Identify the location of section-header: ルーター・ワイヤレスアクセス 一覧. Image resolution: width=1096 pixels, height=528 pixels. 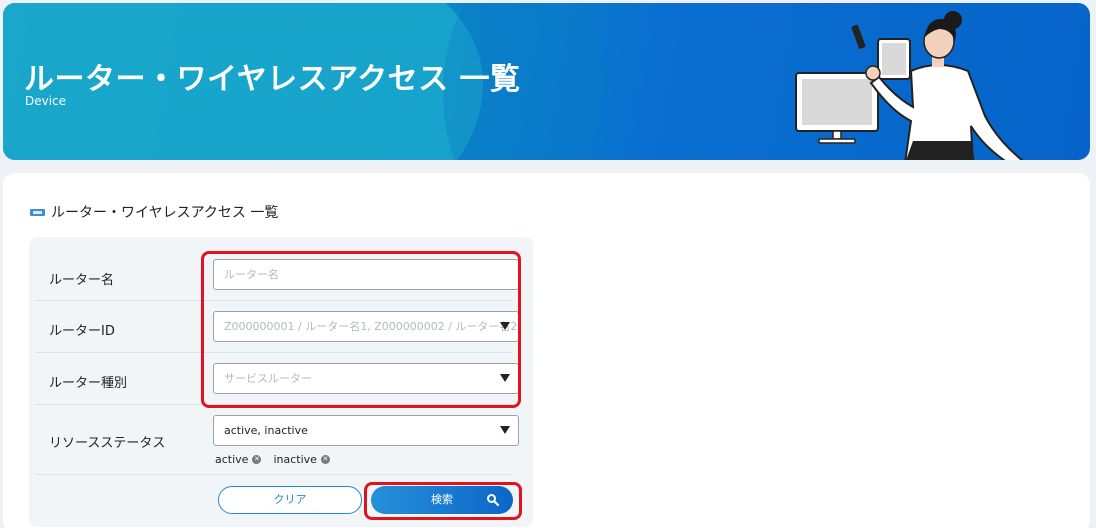
(154, 212).